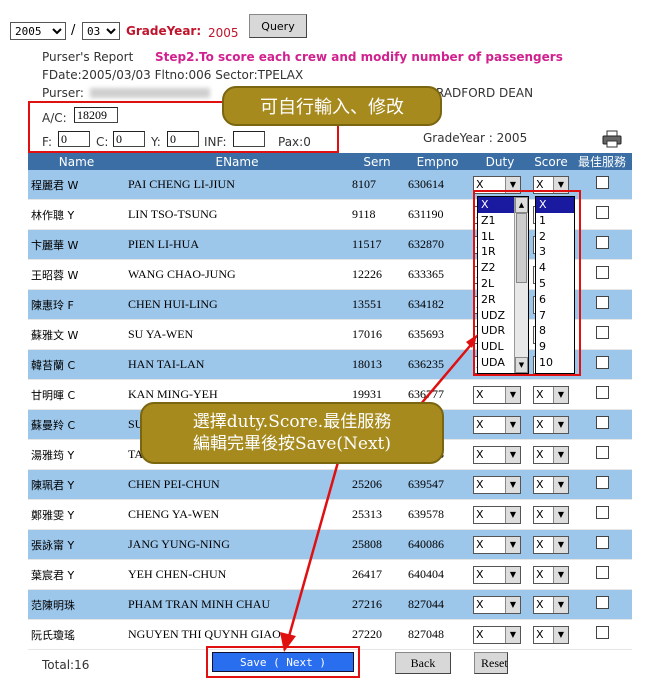 The image size is (648, 690). What do you see at coordinates (76, 634) in the screenshot?
I see `crew-name: 阮氏瓊瑤` at bounding box center [76, 634].